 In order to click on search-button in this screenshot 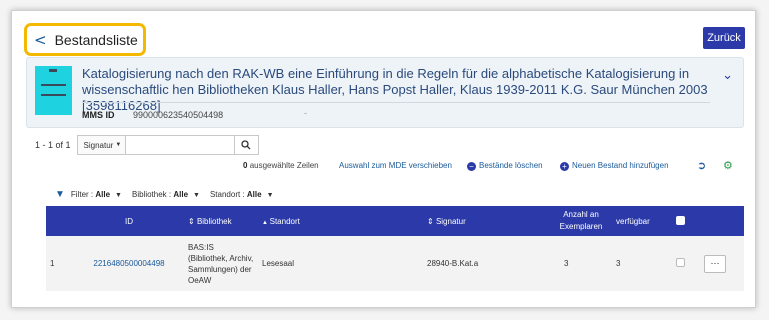, I will do `click(246, 145)`.